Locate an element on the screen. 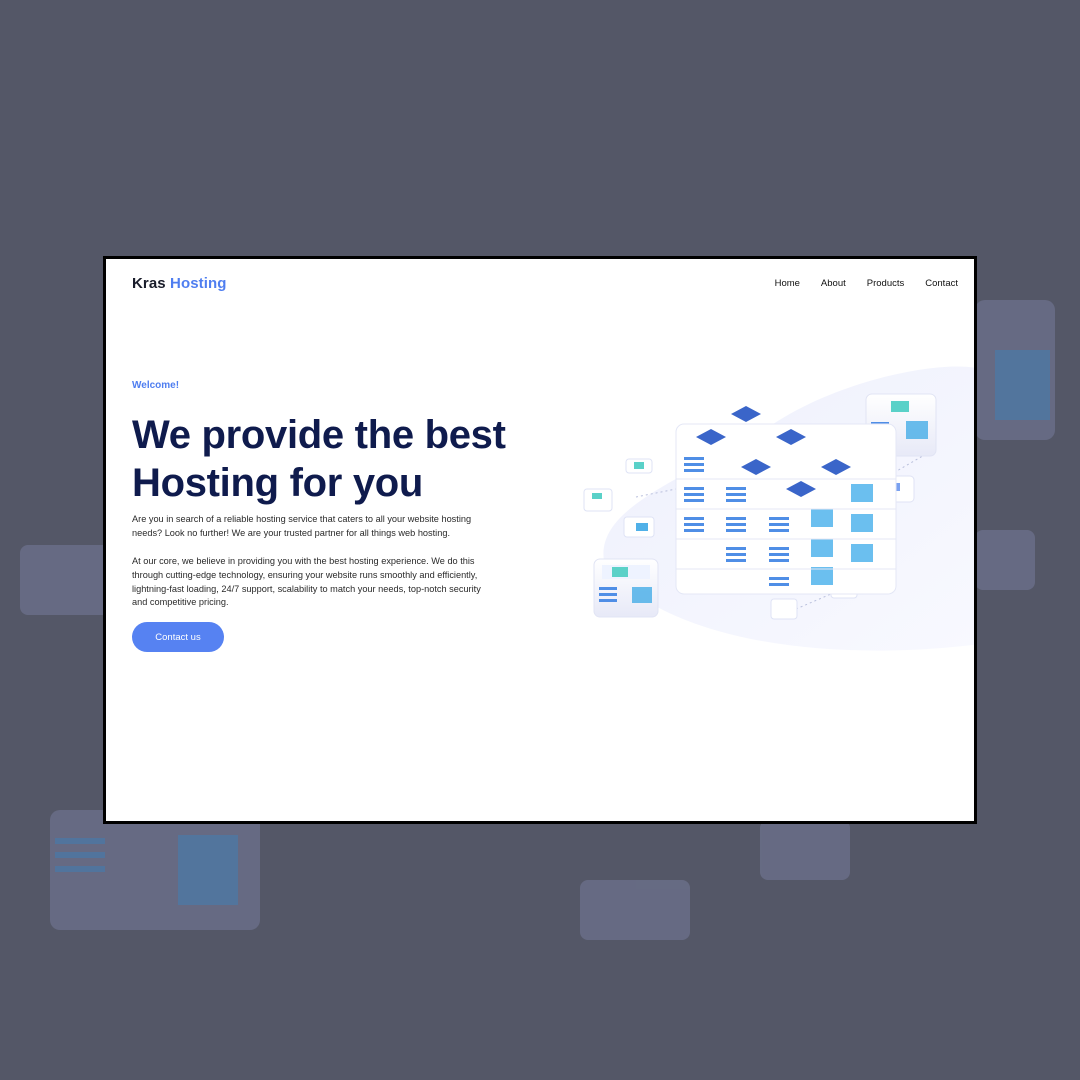 This screenshot has width=1080, height=1080. nav-item-home: Home is located at coordinates (787, 283).